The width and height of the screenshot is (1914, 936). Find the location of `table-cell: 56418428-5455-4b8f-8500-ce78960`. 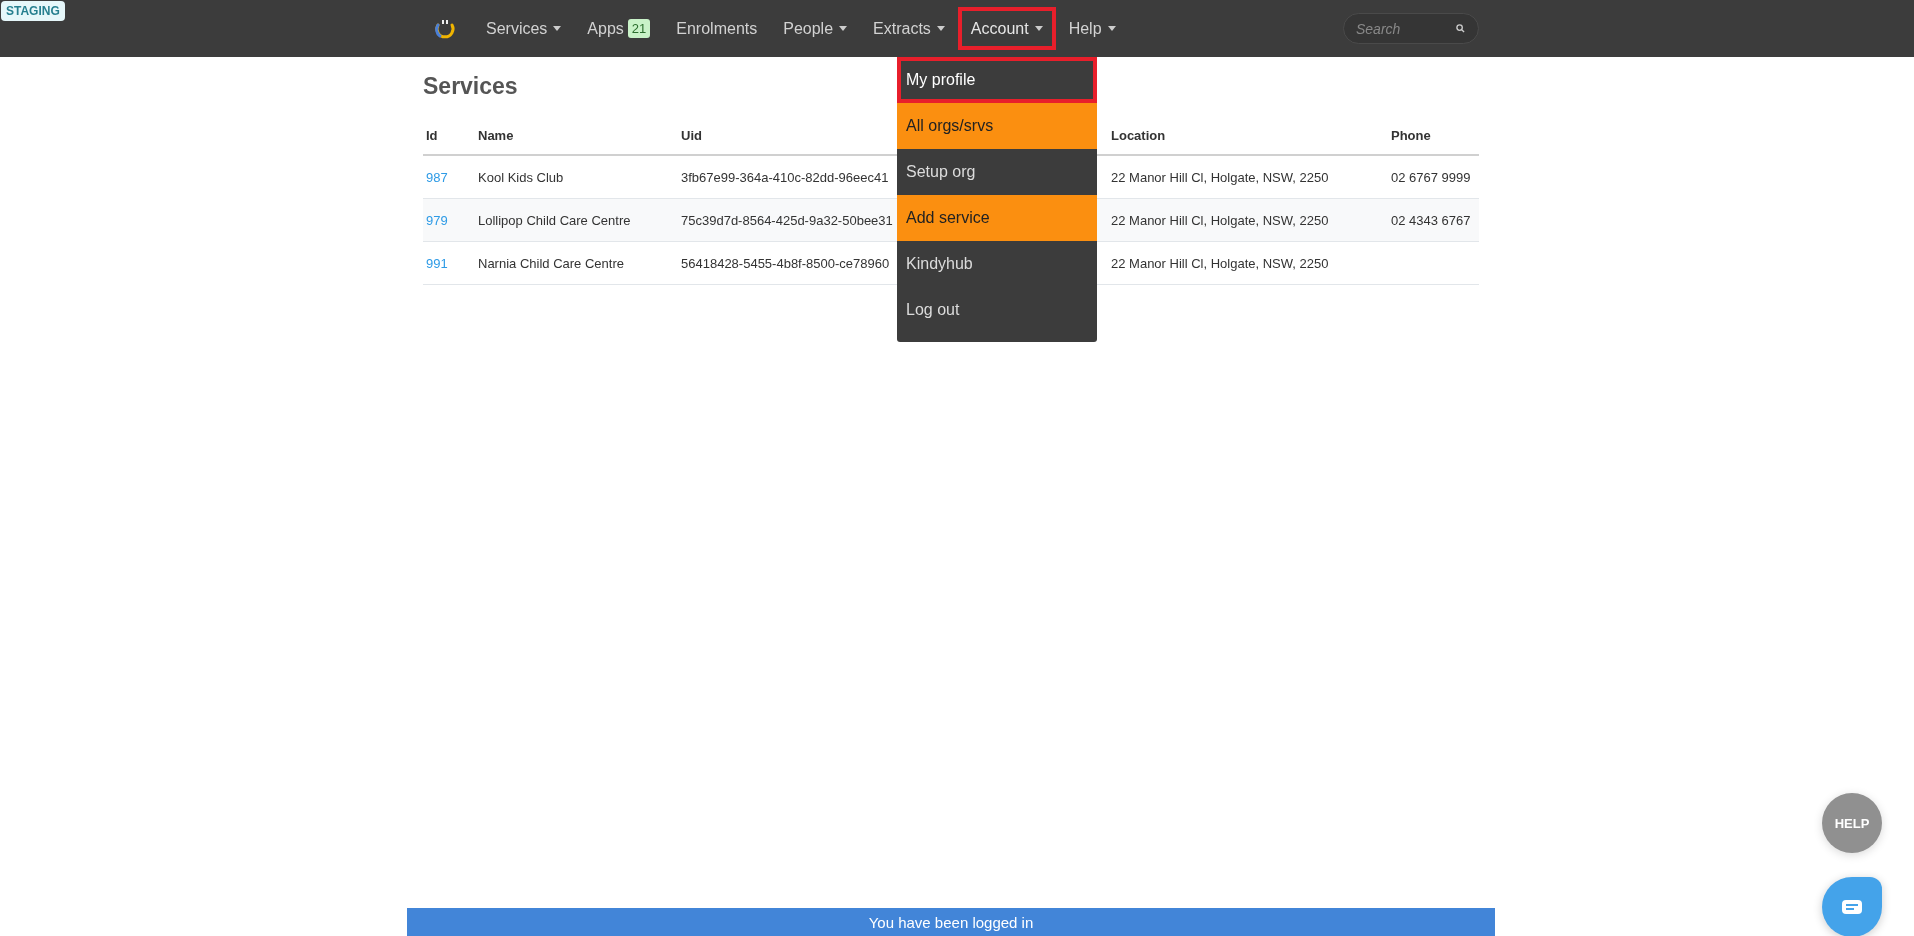

table-cell: 56418428-5455-4b8f-8500-ce78960 is located at coordinates (785, 263).